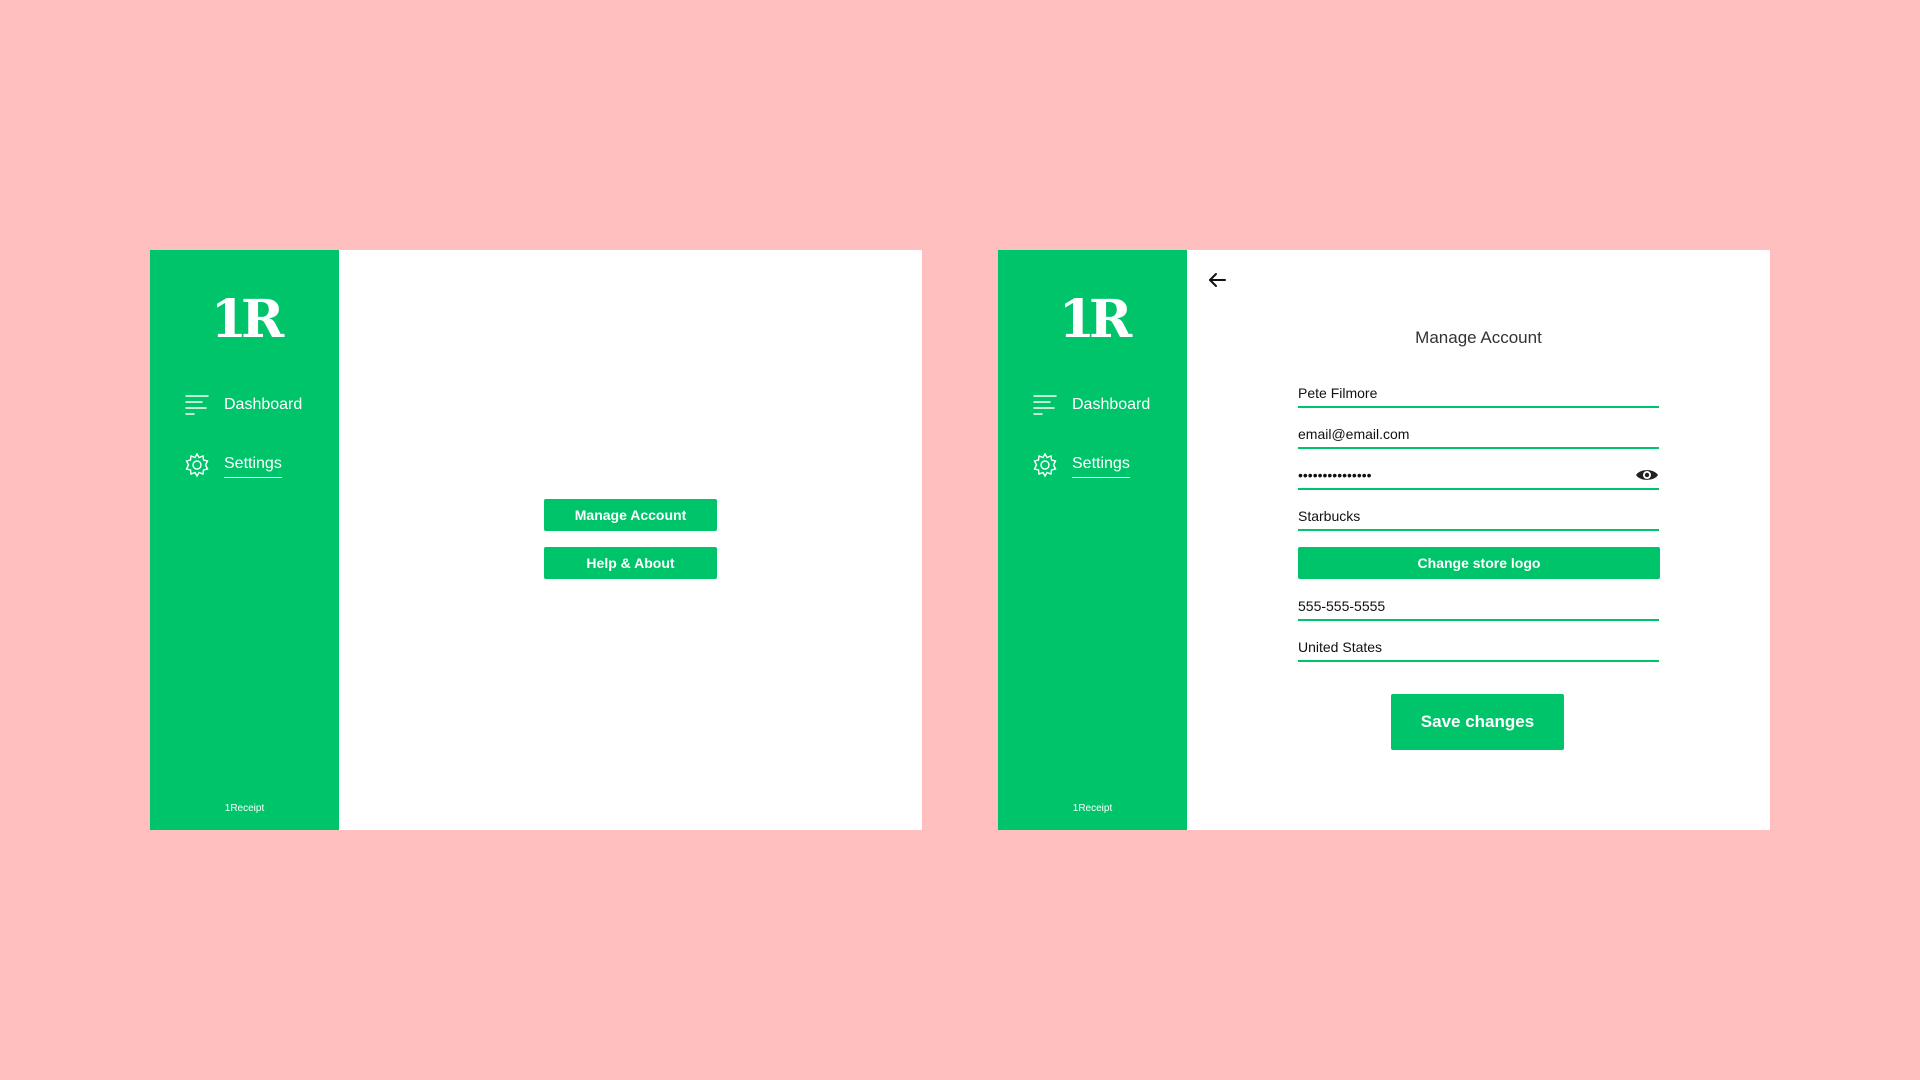 The height and width of the screenshot is (1080, 1920). I want to click on country-field, so click(1478, 648).